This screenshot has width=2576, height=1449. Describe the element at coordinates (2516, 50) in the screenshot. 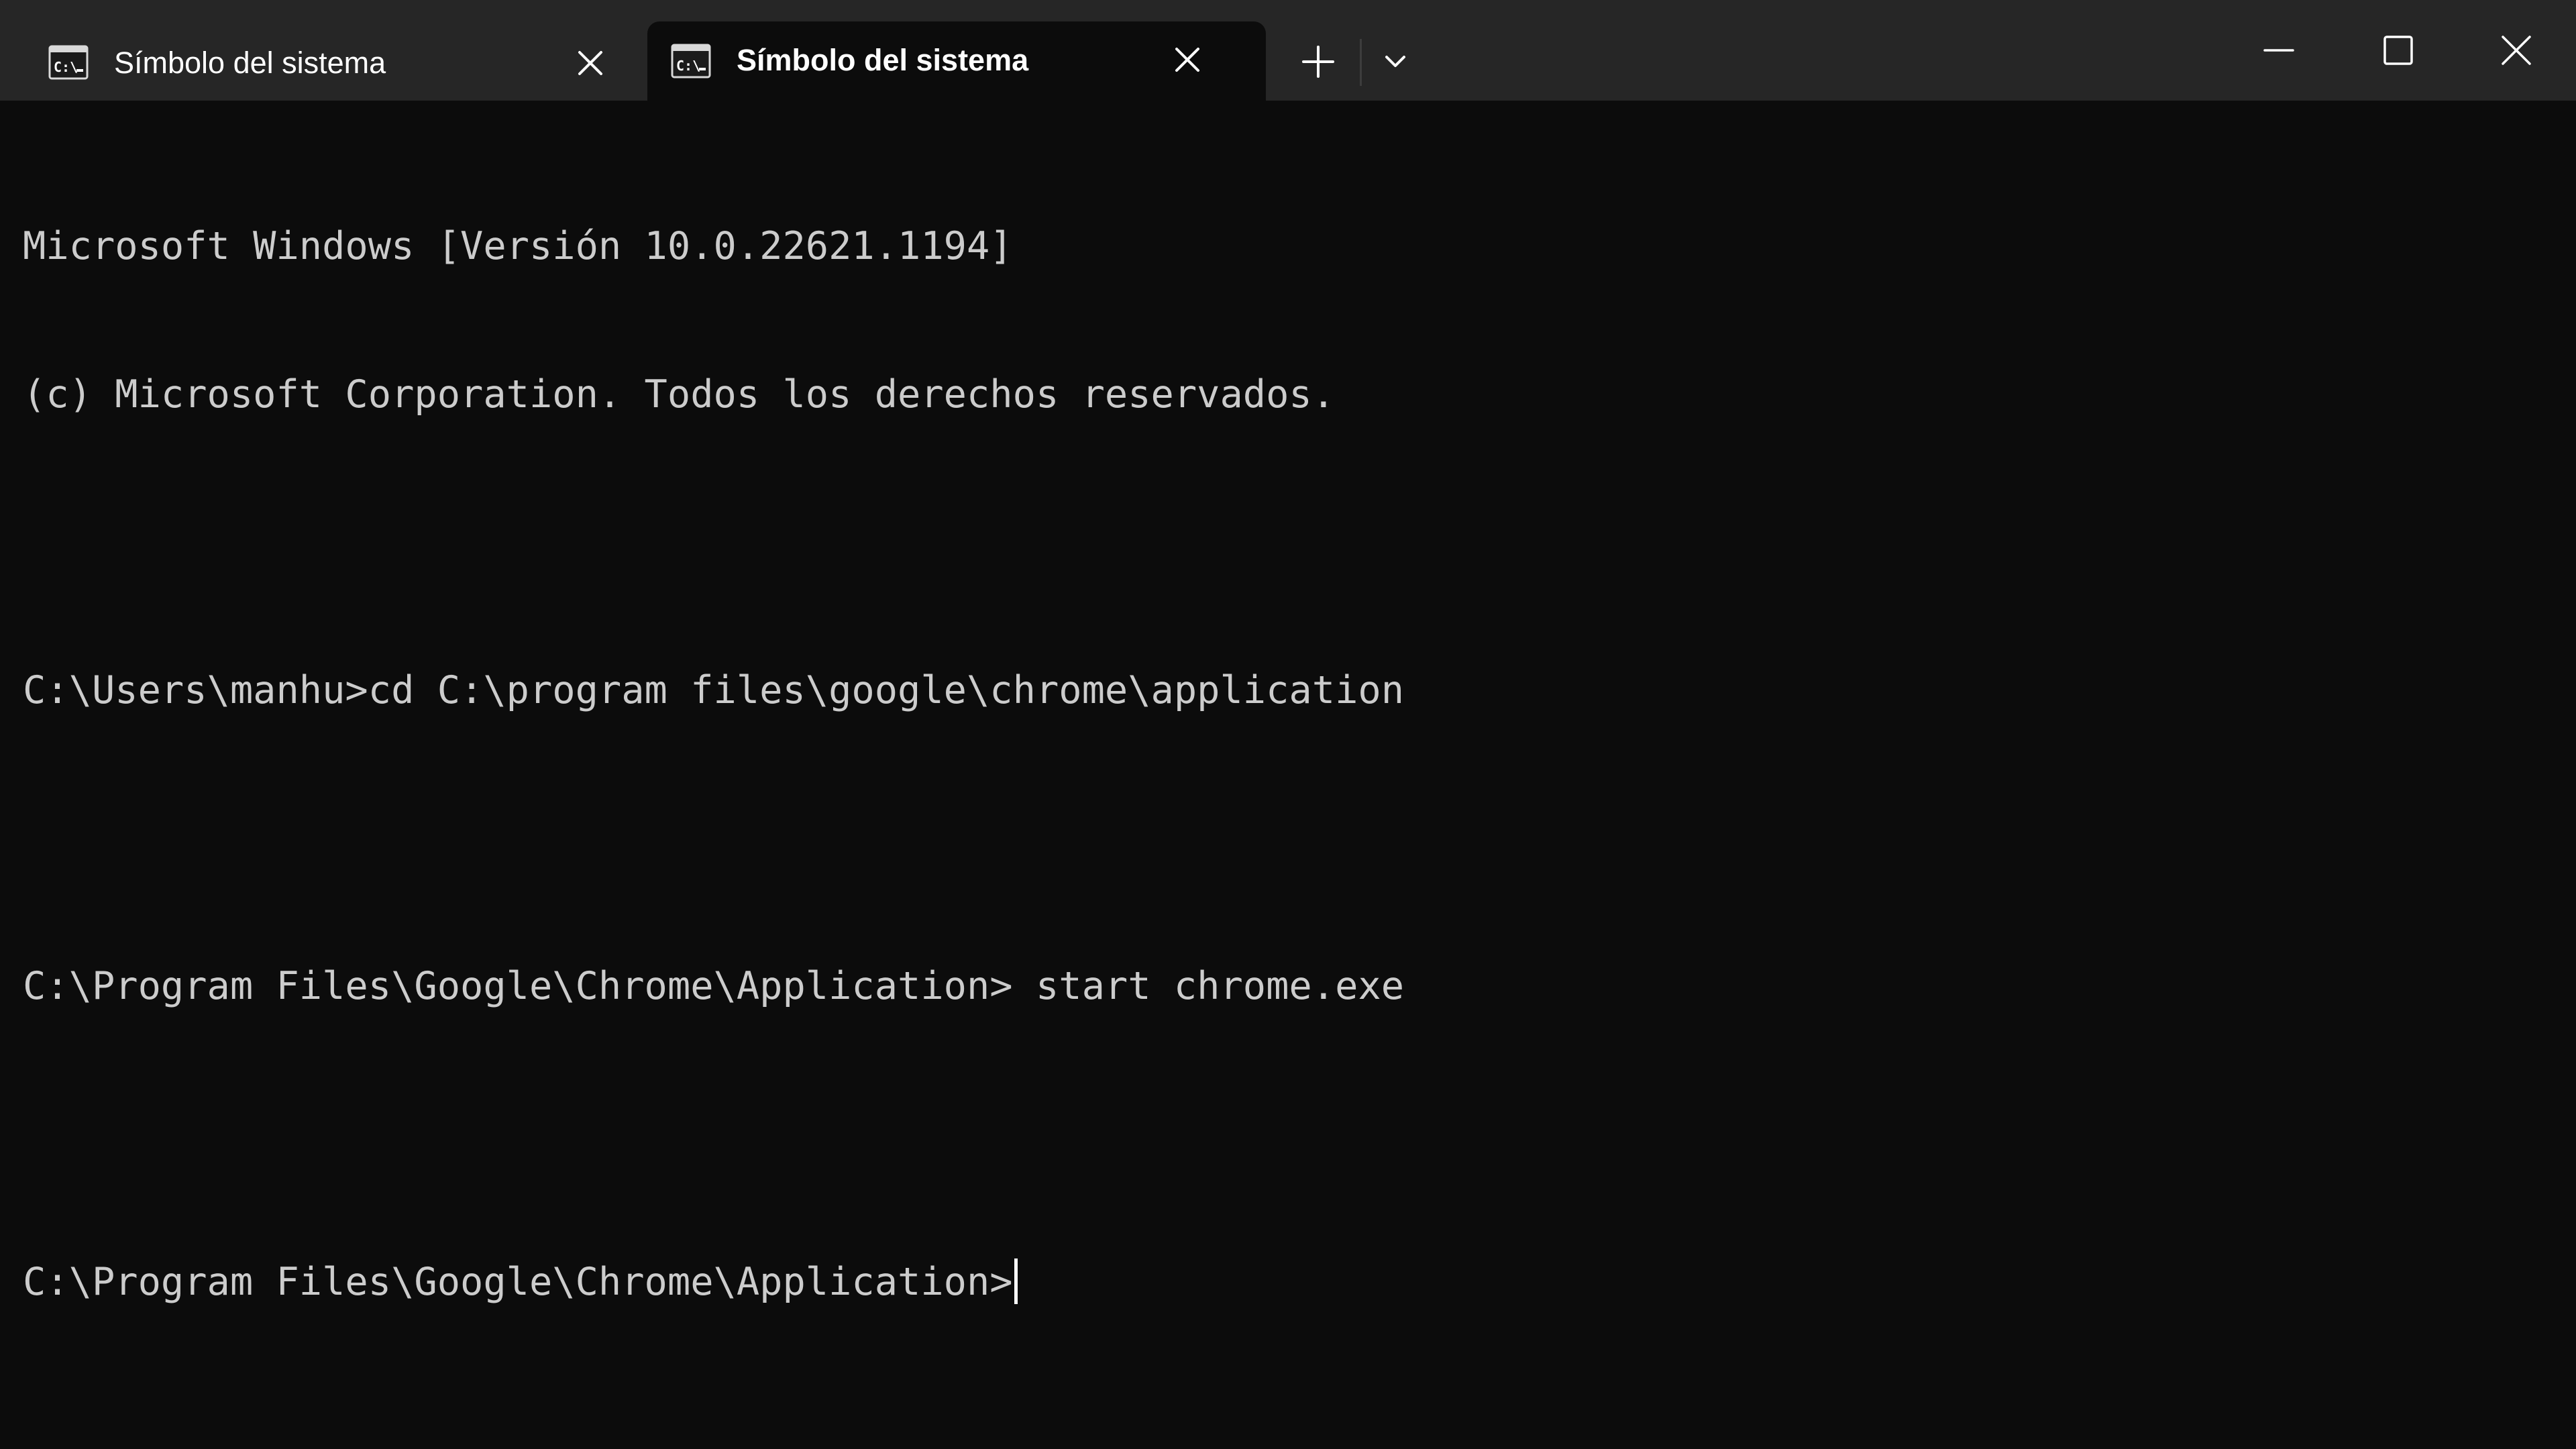

I see `close-window-button` at that location.